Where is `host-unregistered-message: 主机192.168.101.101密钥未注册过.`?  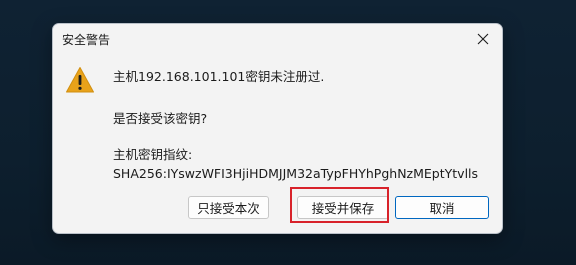
host-unregistered-message: 主机192.168.101.101密钥未注册过. is located at coordinates (219, 76).